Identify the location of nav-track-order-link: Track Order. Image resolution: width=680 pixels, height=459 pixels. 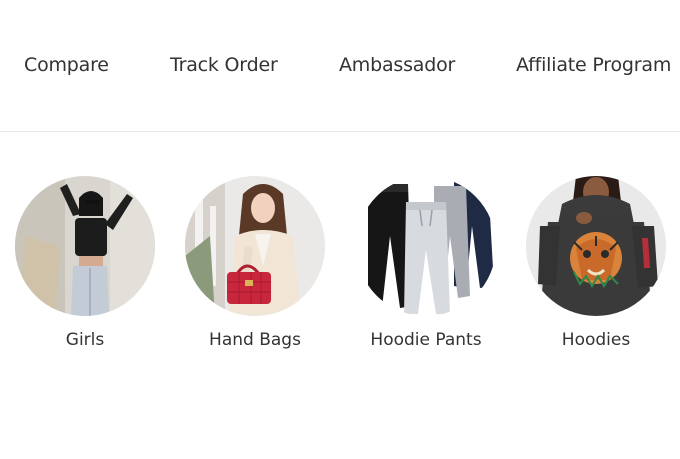
(224, 65).